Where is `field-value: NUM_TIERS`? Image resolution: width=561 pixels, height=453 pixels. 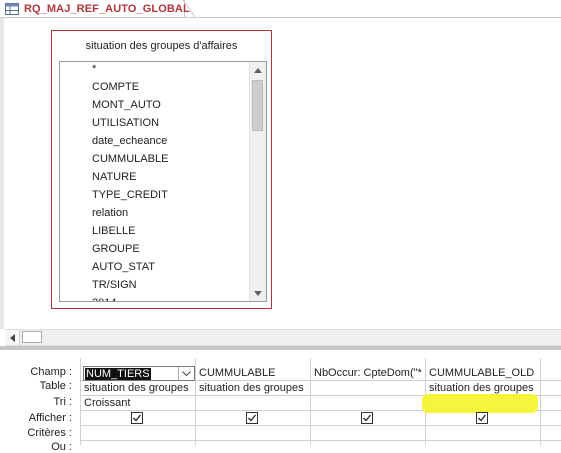
field-value: NUM_TIERS is located at coordinates (118, 374).